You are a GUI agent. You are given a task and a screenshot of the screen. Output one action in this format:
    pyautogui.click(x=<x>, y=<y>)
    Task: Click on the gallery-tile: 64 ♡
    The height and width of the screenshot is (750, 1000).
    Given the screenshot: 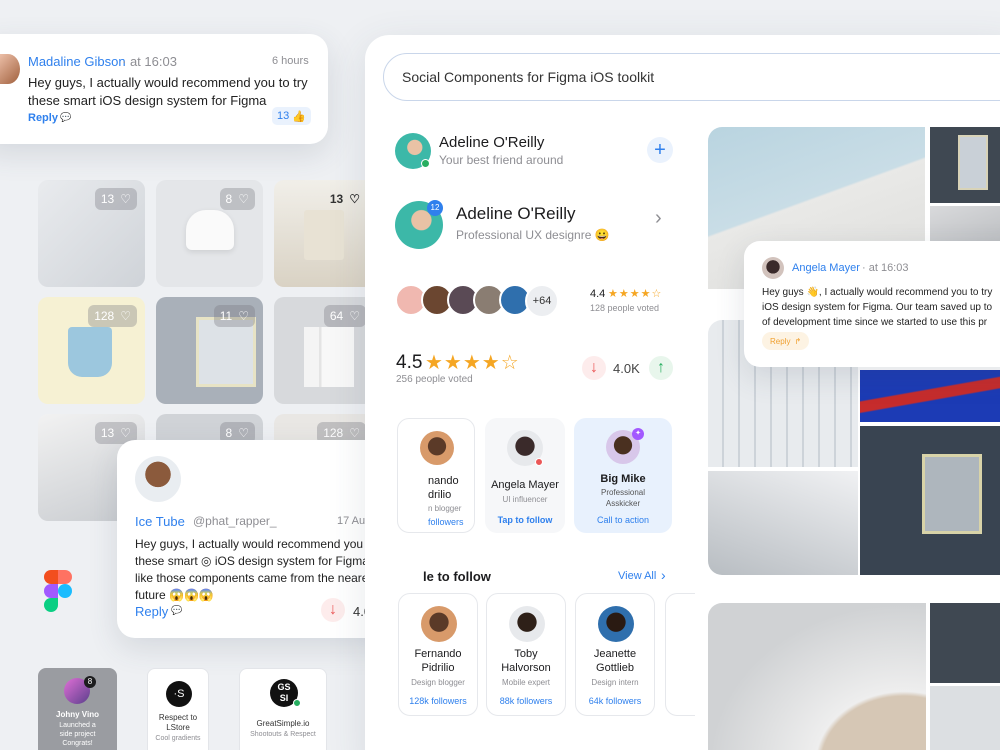 What is the action you would take?
    pyautogui.click(x=324, y=350)
    